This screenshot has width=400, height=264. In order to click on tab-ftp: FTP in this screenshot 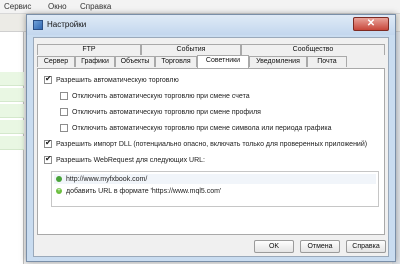, I will do `click(89, 49)`.